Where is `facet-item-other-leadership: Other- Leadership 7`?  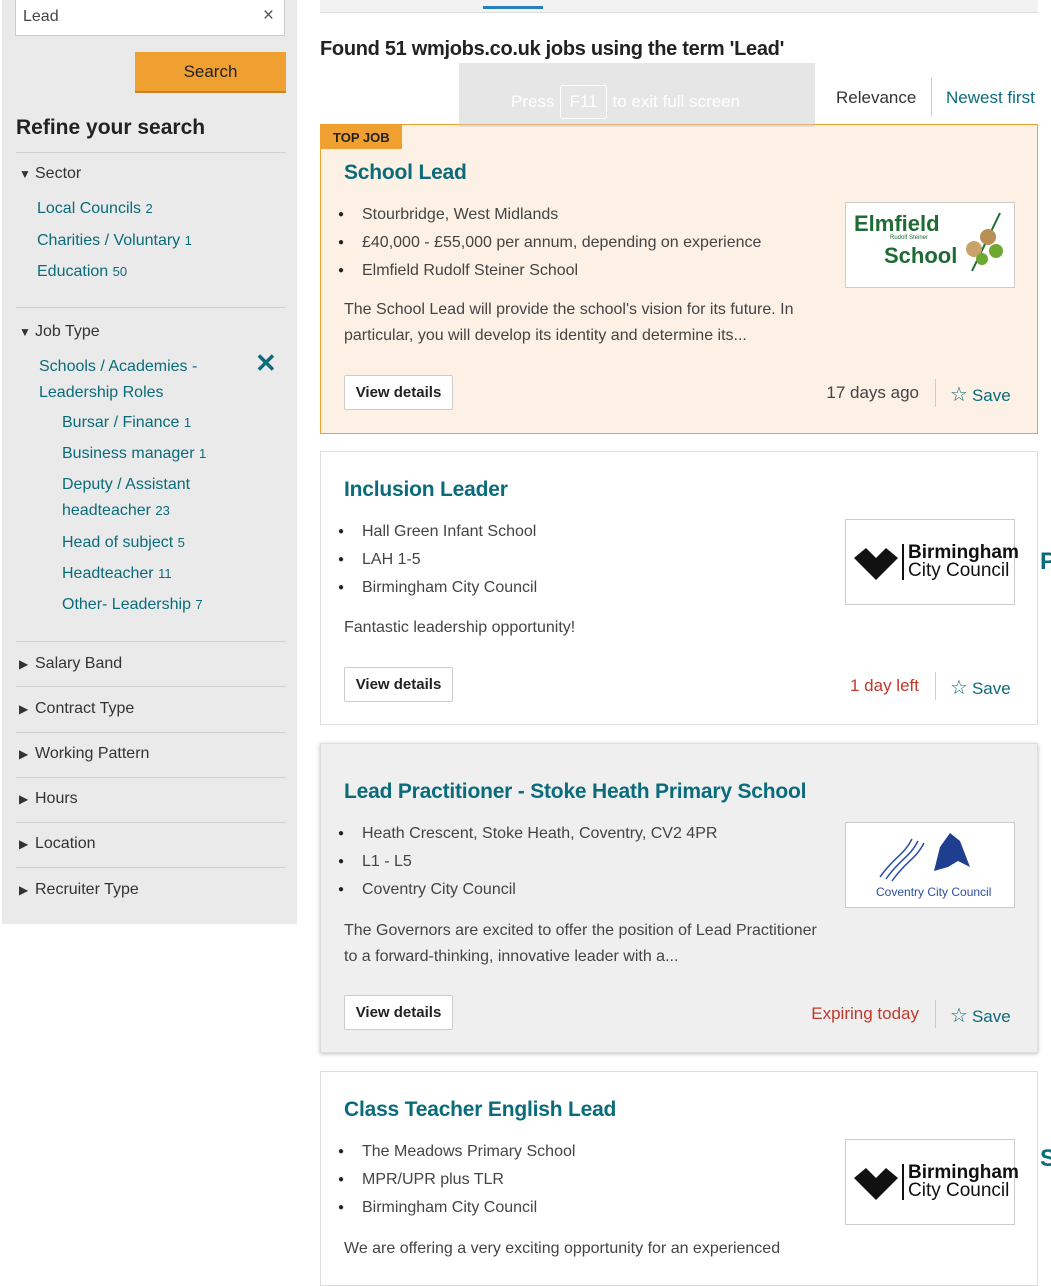 facet-item-other-leadership: Other- Leadership 7 is located at coordinates (132, 605).